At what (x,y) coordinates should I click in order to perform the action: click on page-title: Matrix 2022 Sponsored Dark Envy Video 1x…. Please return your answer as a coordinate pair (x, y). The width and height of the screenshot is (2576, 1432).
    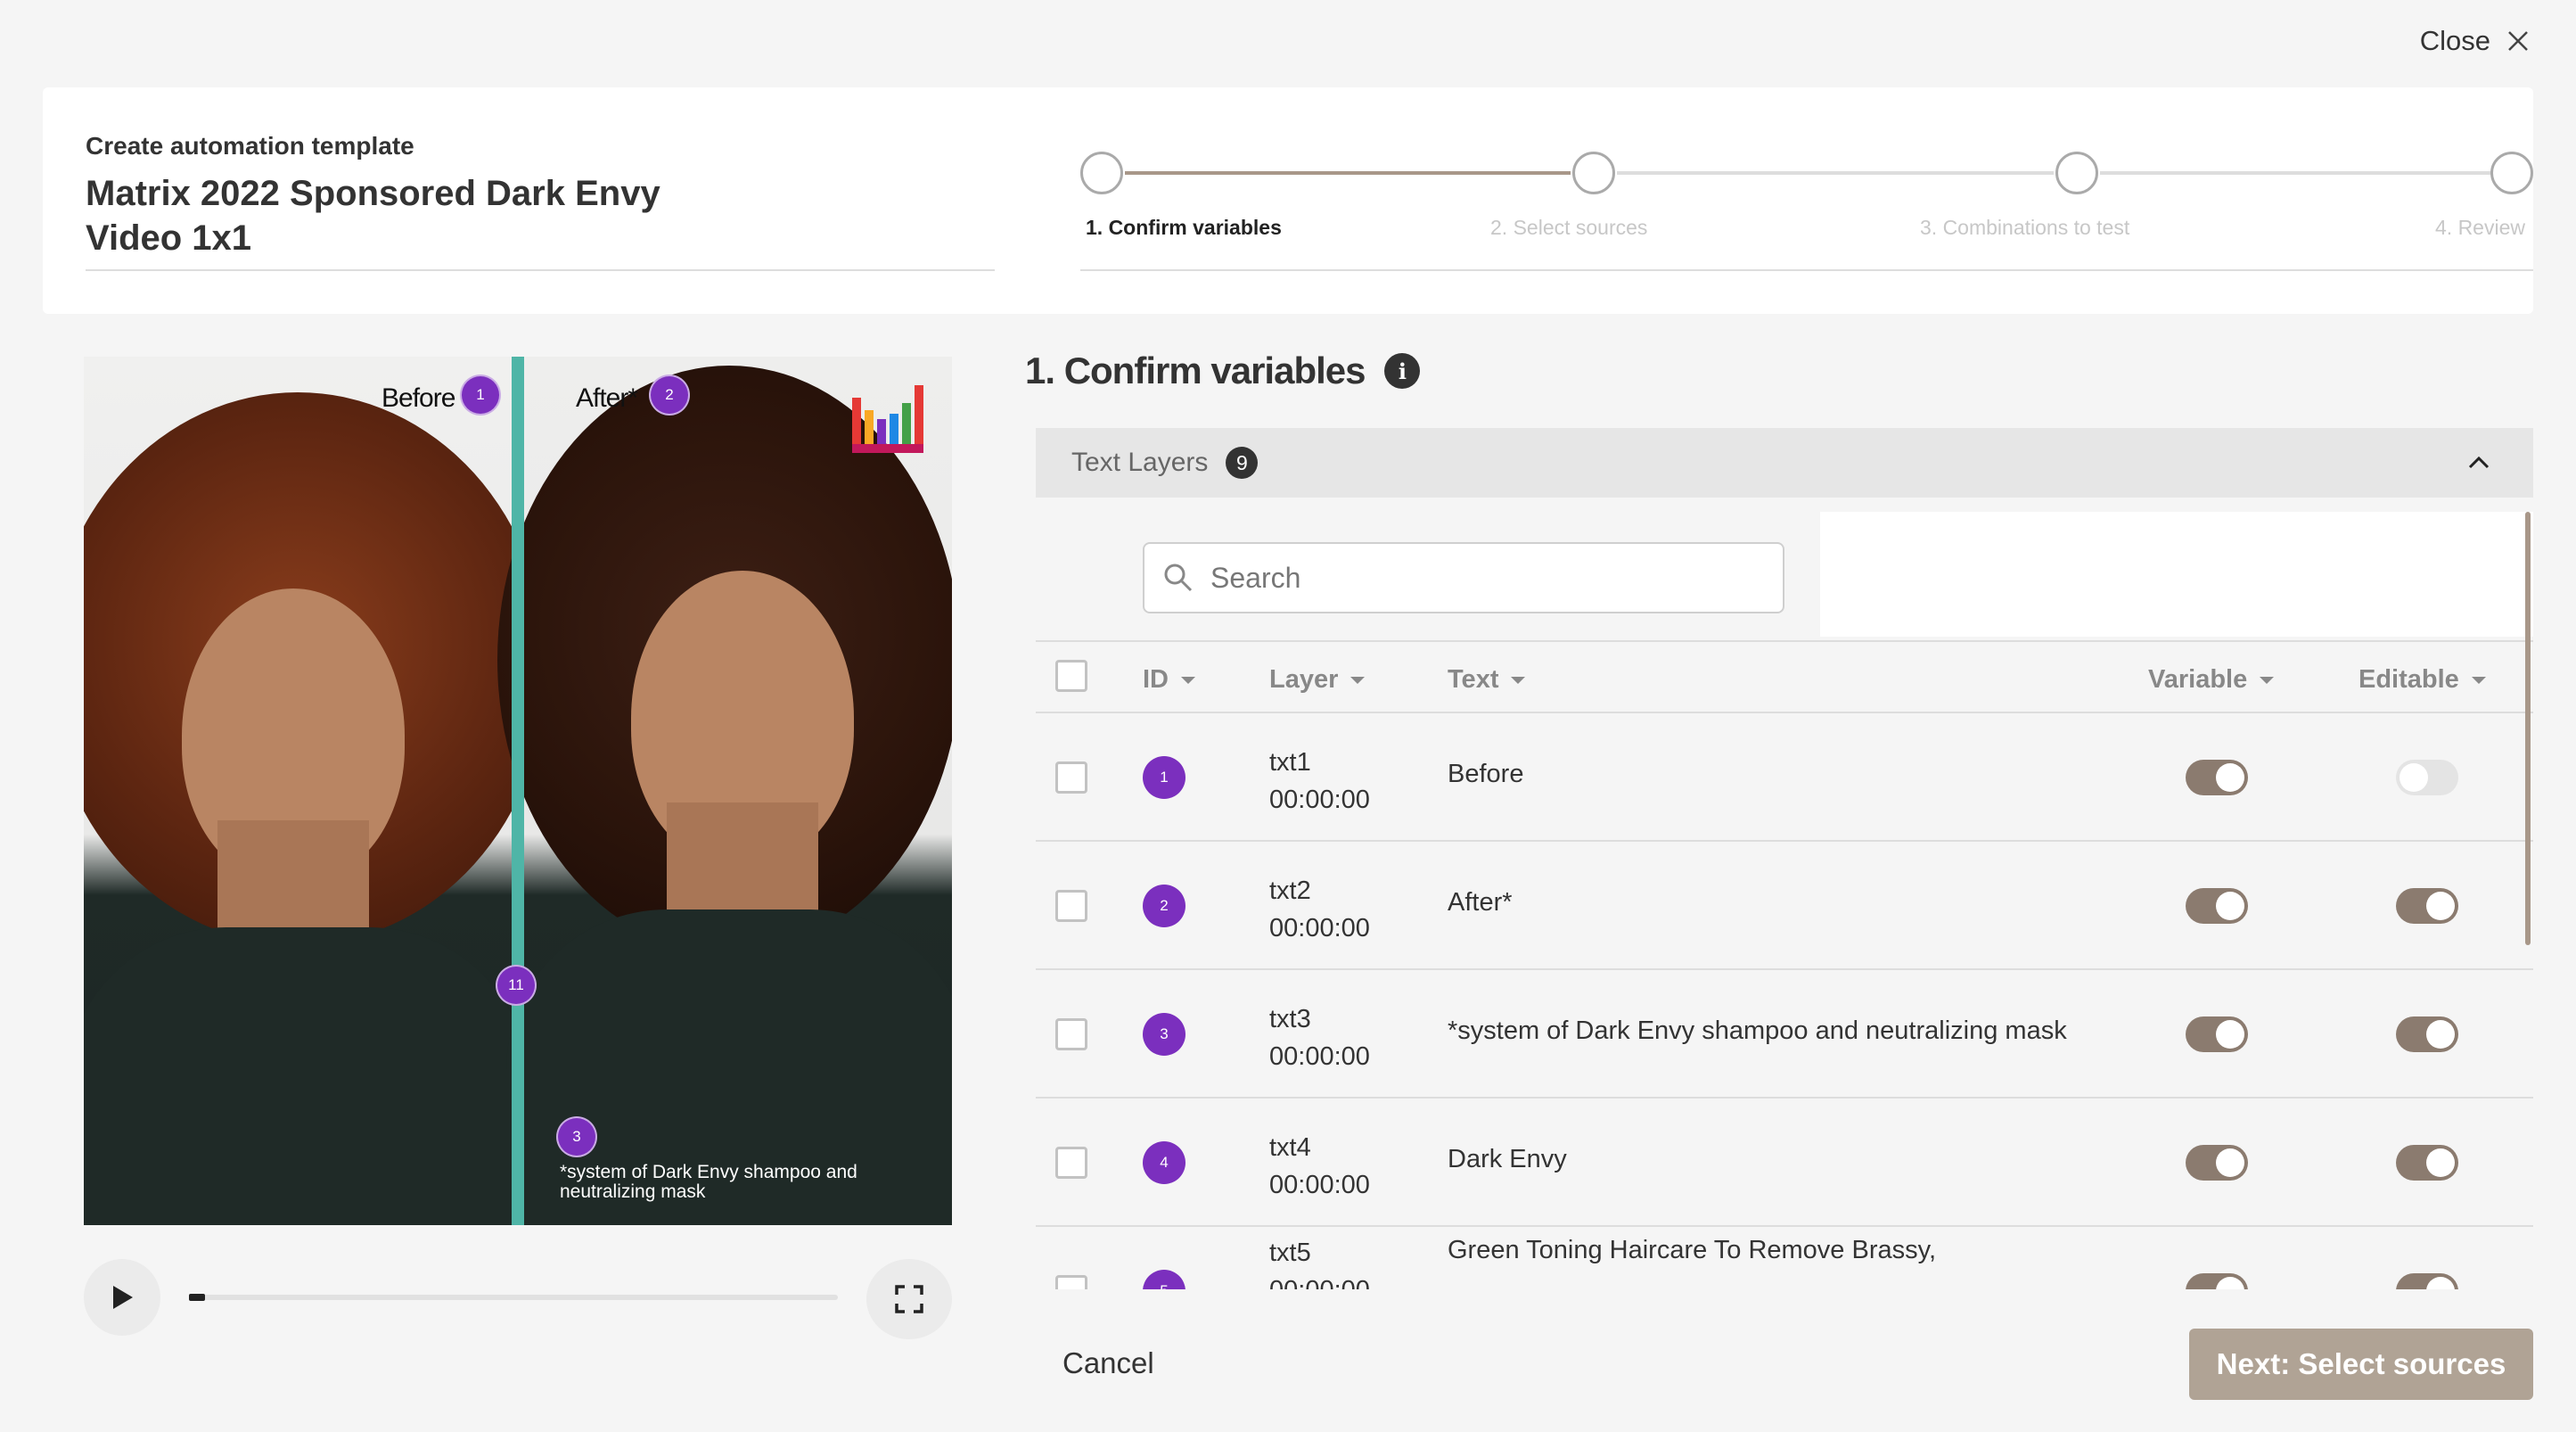
    Looking at the image, I should click on (373, 216).